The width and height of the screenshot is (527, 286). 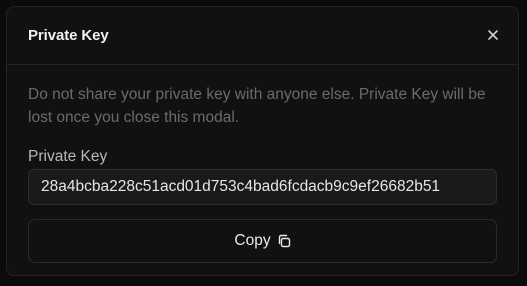 What do you see at coordinates (68, 156) in the screenshot?
I see `private-key-label: Private Key` at bounding box center [68, 156].